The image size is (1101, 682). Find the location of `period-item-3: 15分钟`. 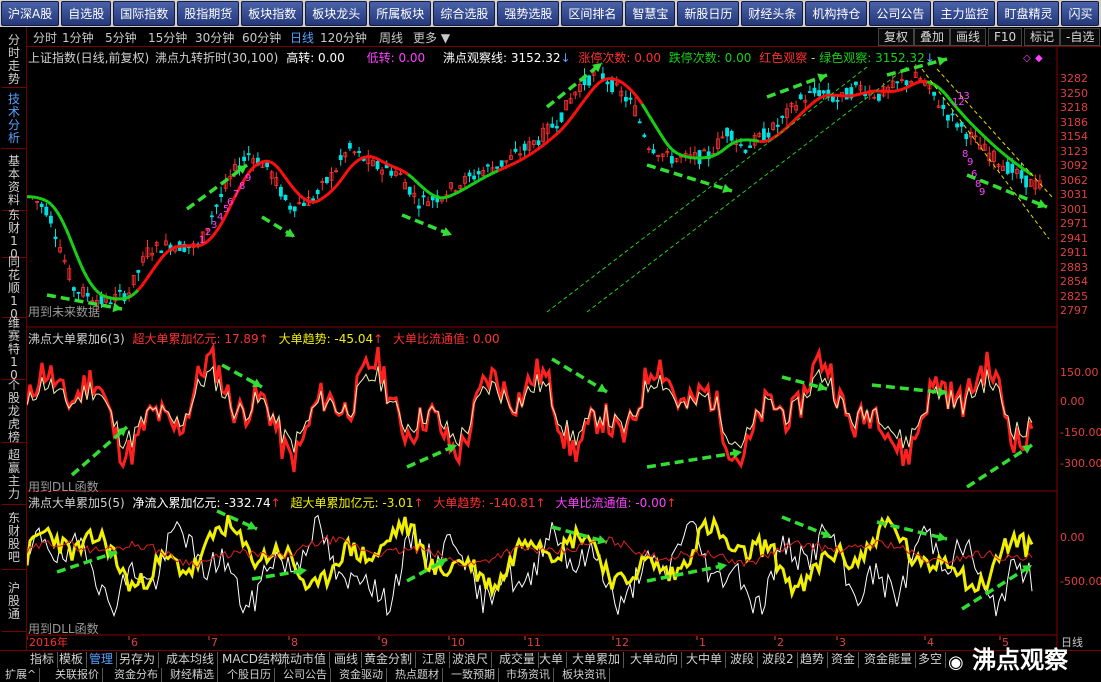

period-item-3: 15分钟 is located at coordinates (167, 37).